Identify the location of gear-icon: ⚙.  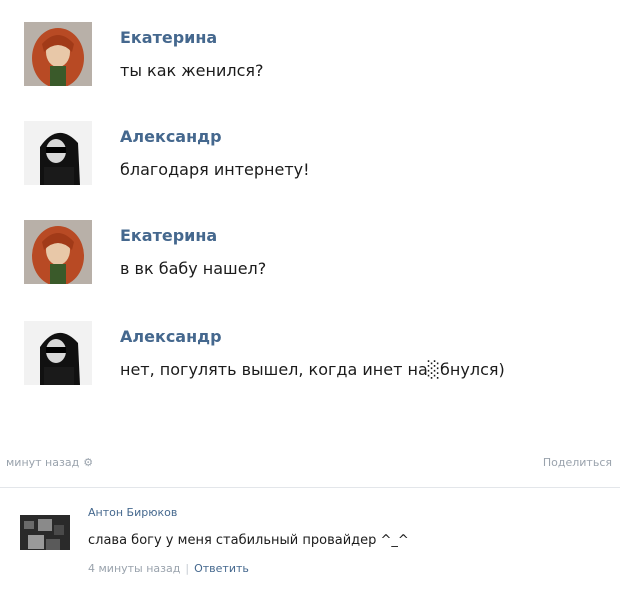
(88, 462).